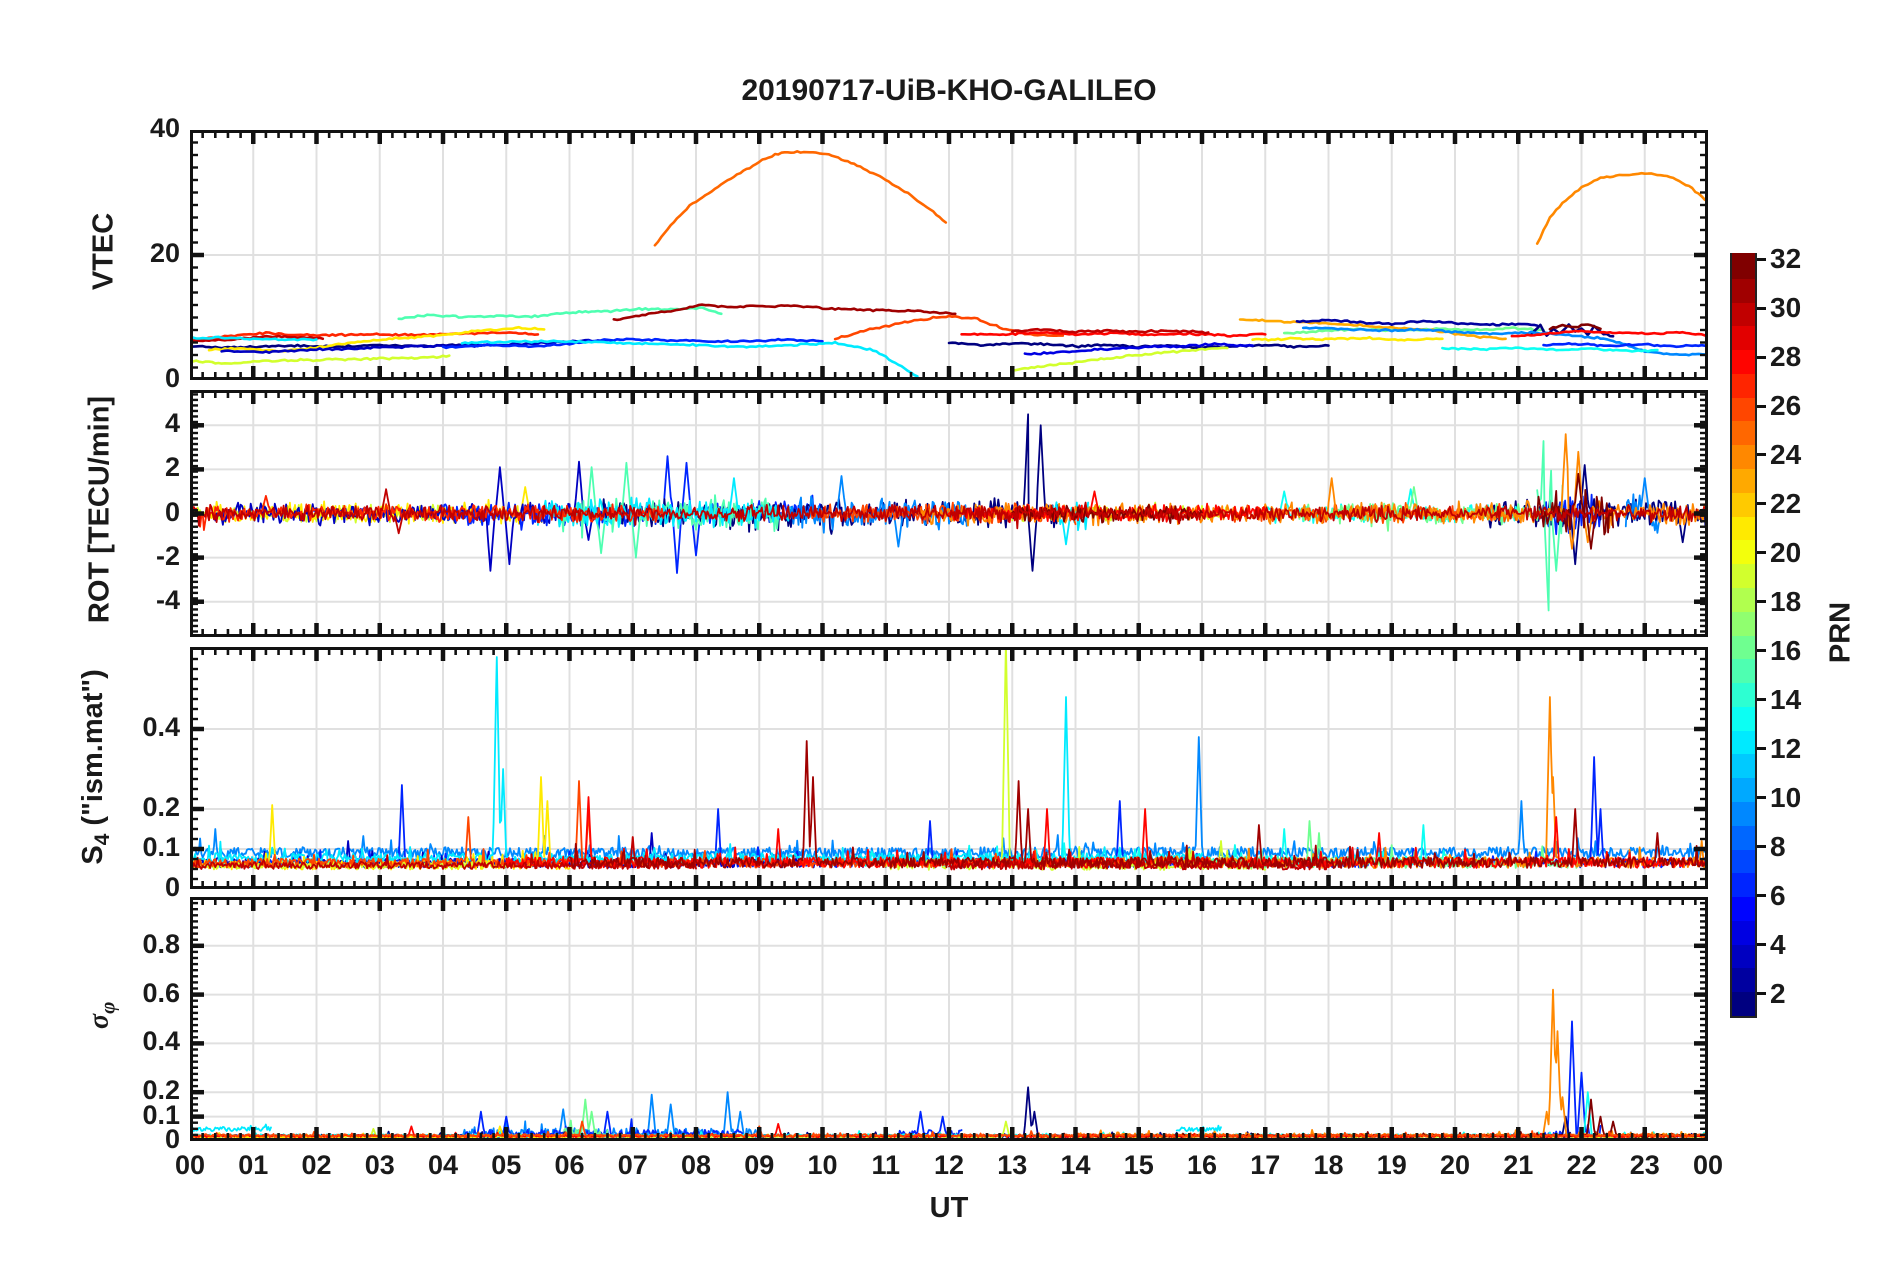 This screenshot has height=1272, width=1902. I want to click on x-tick-label: 01, so click(253, 1165).